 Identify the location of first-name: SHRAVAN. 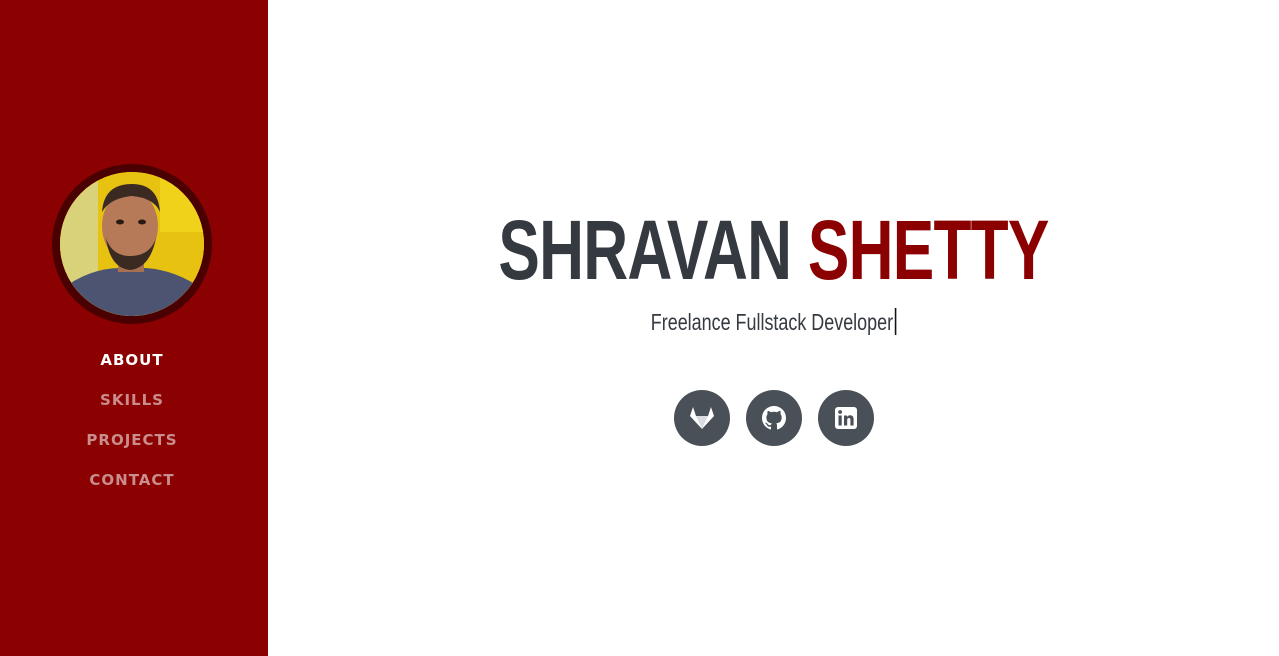
(645, 250).